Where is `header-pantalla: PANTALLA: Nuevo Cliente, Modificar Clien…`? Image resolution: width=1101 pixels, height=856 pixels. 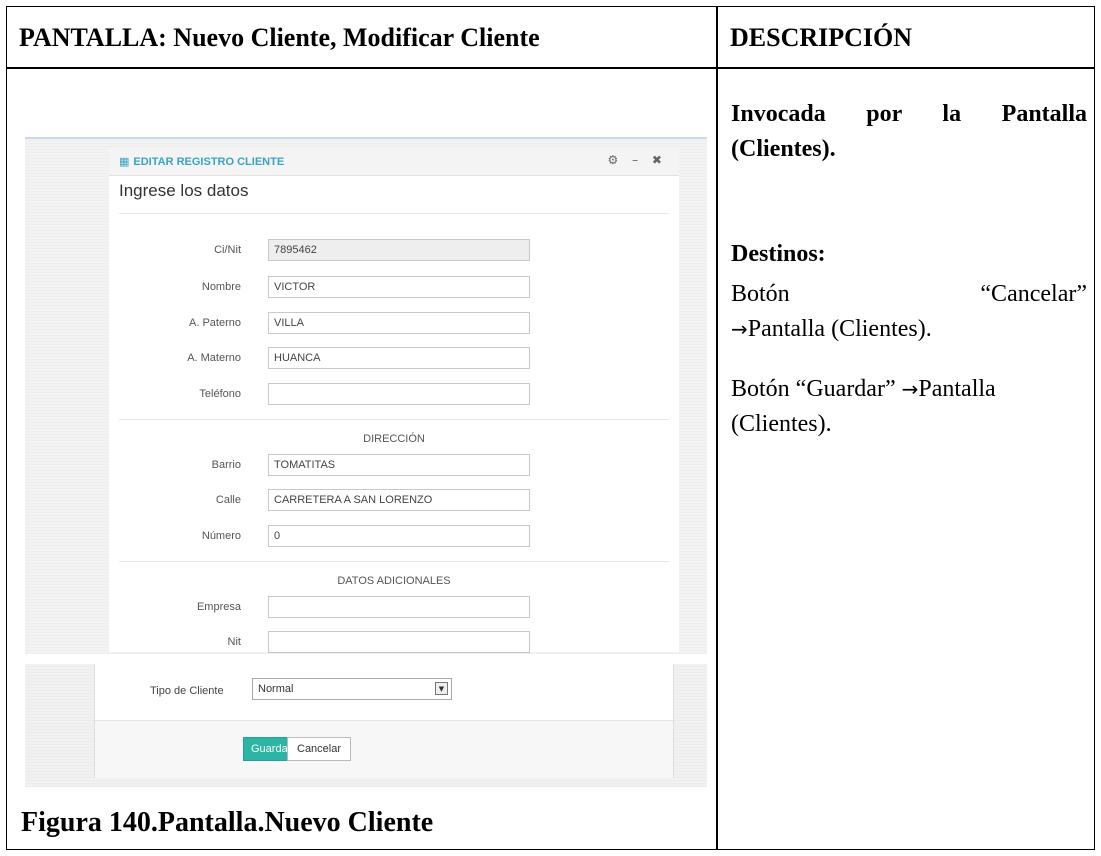 header-pantalla: PANTALLA: Nuevo Cliente, Modificar Clien… is located at coordinates (279, 37).